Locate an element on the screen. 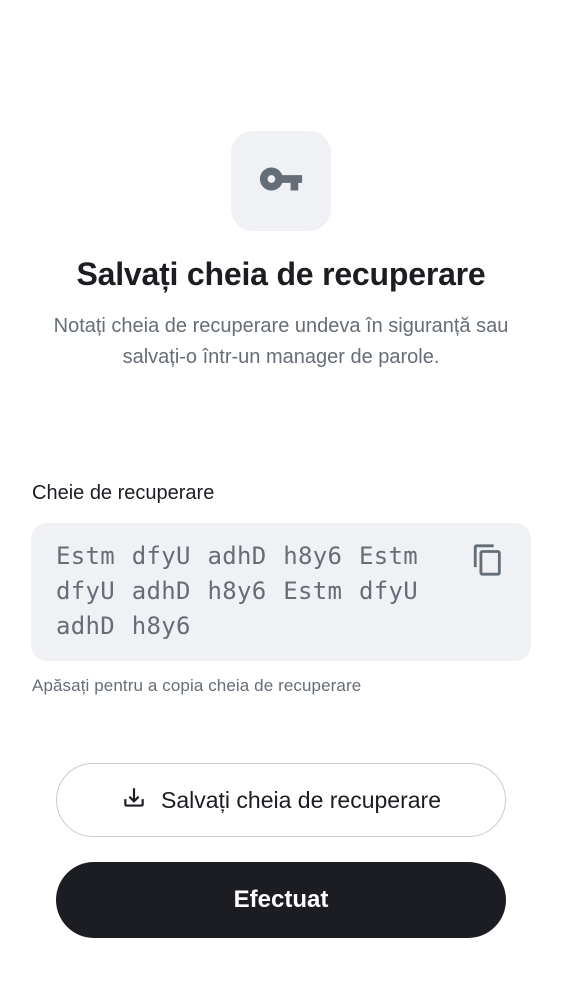 Image resolution: width=562 pixels, height=1000 pixels. recovery-key-label: Cheie de recuperare is located at coordinates (123, 493).